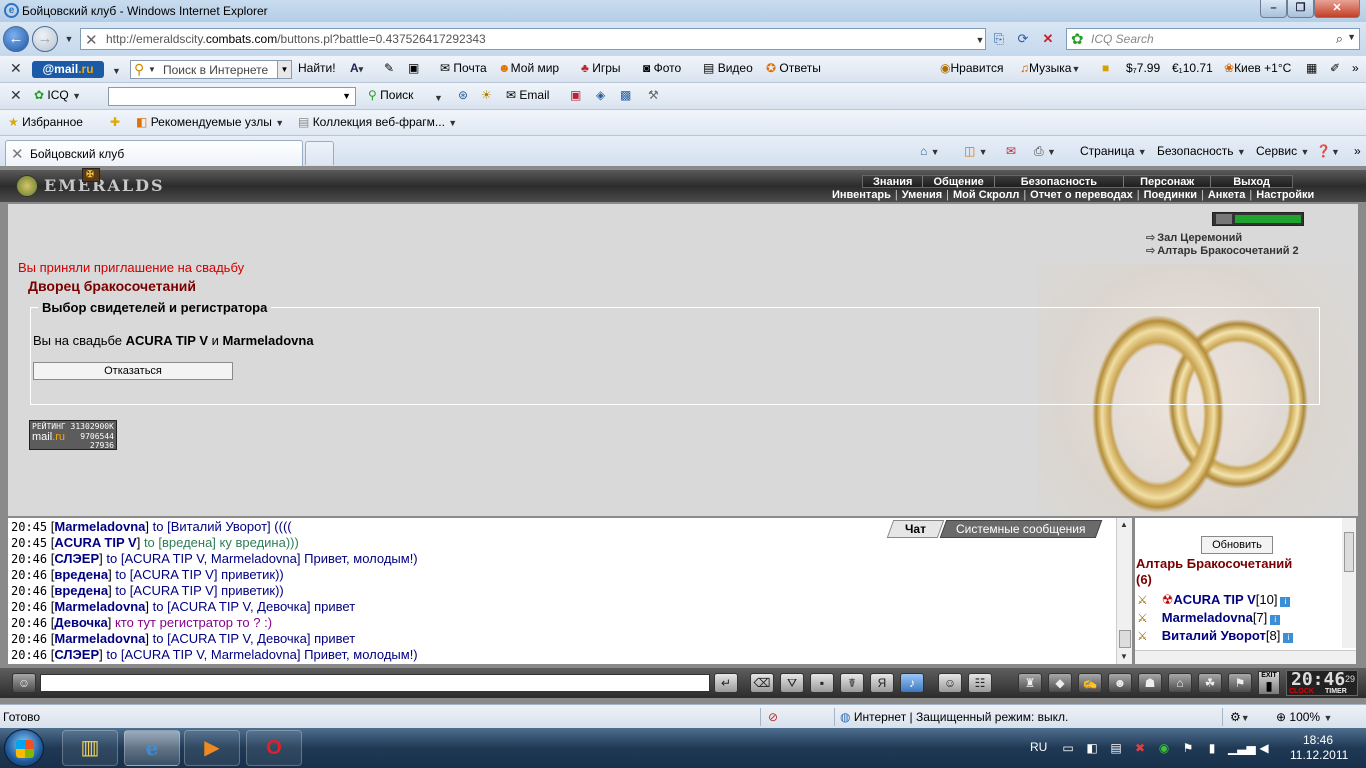  What do you see at coordinates (1192, 68) in the screenshot?
I see `eur-rate: €₁10.71` at bounding box center [1192, 68].